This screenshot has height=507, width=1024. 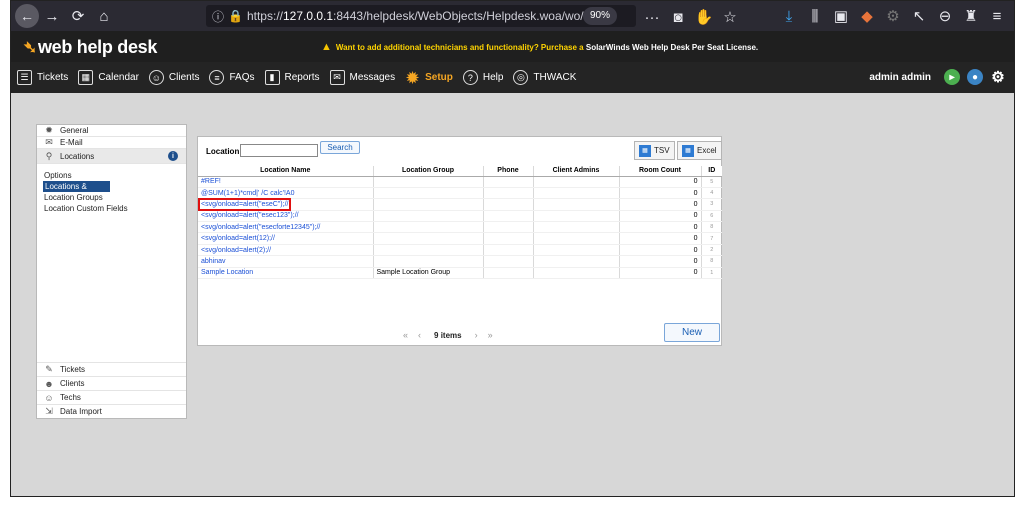 I want to click on location-group-cell, so click(x=427, y=250).